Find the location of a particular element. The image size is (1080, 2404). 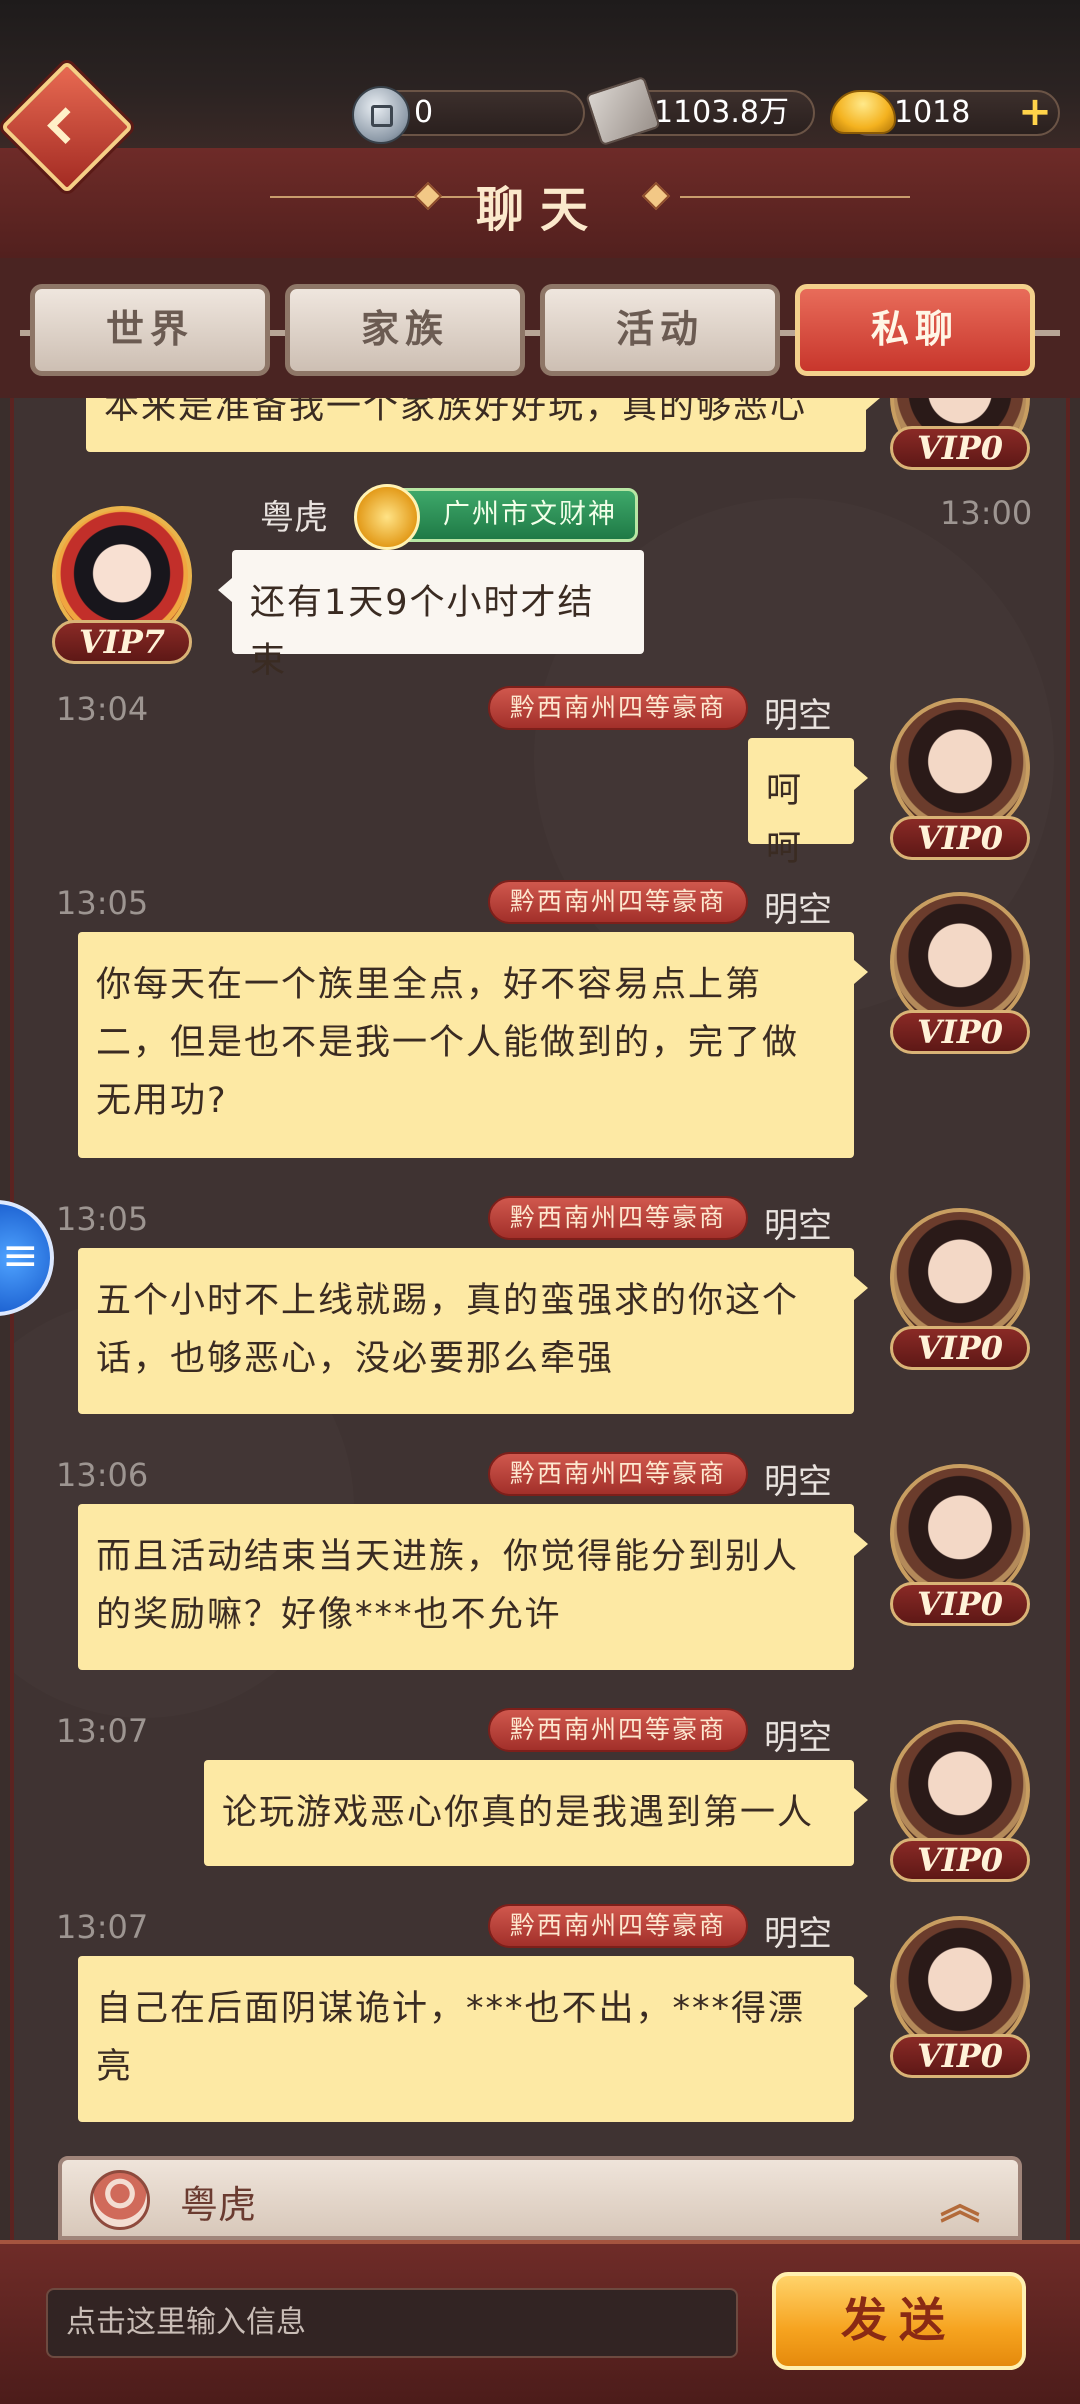

currency-bar: 0 1103.8万 1018 + is located at coordinates (540, 74).